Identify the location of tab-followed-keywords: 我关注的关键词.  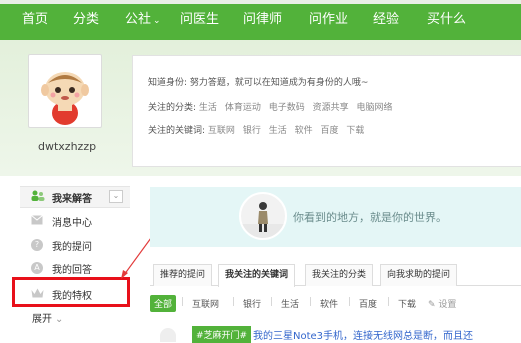
(257, 275).